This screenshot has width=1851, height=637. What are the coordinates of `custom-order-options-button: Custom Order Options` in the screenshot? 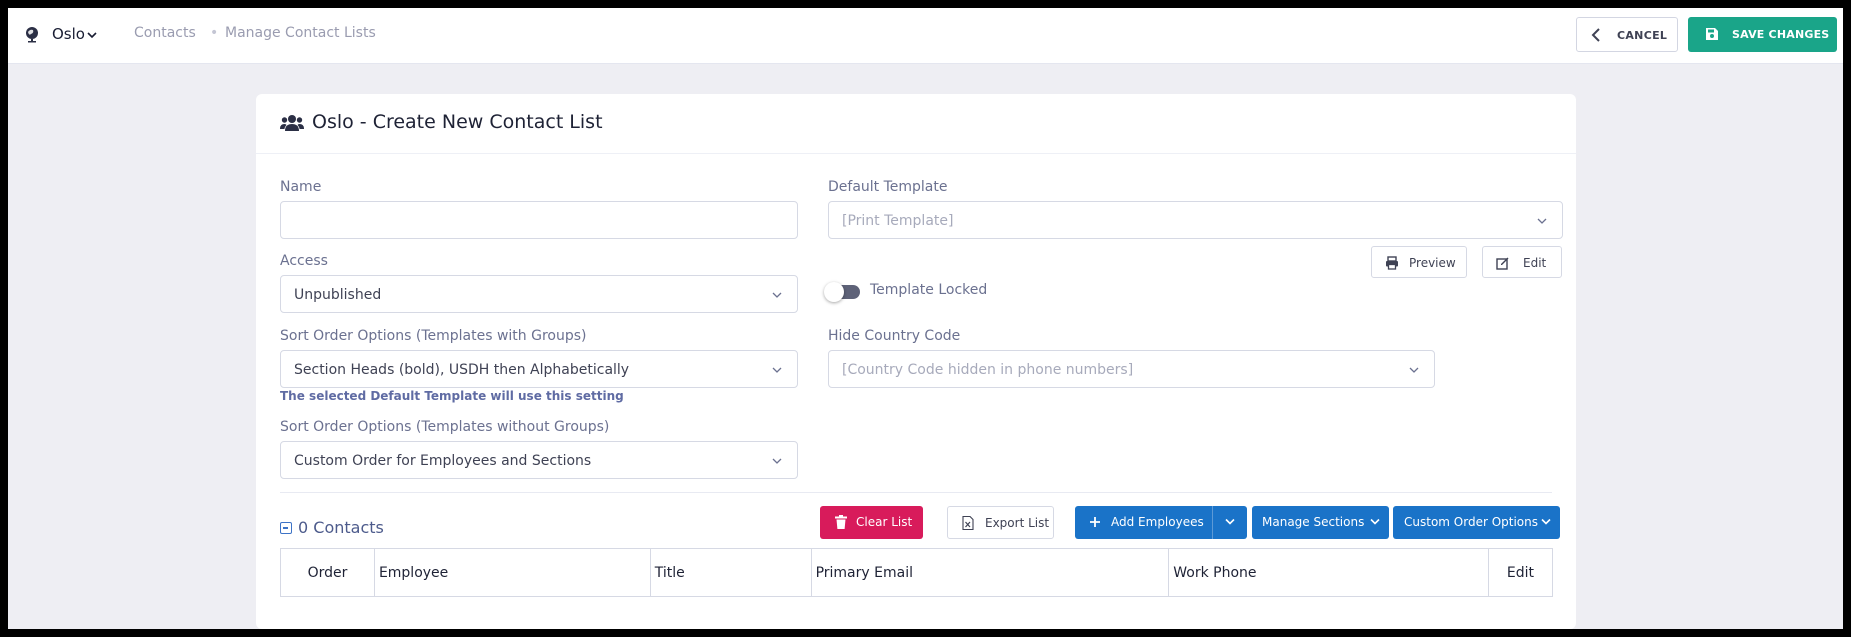 It's located at (1476, 522).